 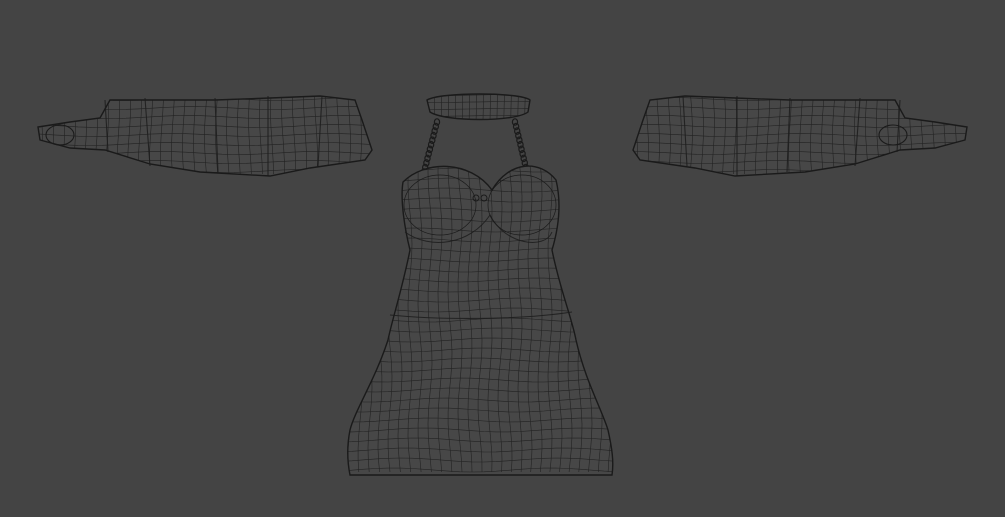 I want to click on right-sleeve, so click(x=798, y=135).